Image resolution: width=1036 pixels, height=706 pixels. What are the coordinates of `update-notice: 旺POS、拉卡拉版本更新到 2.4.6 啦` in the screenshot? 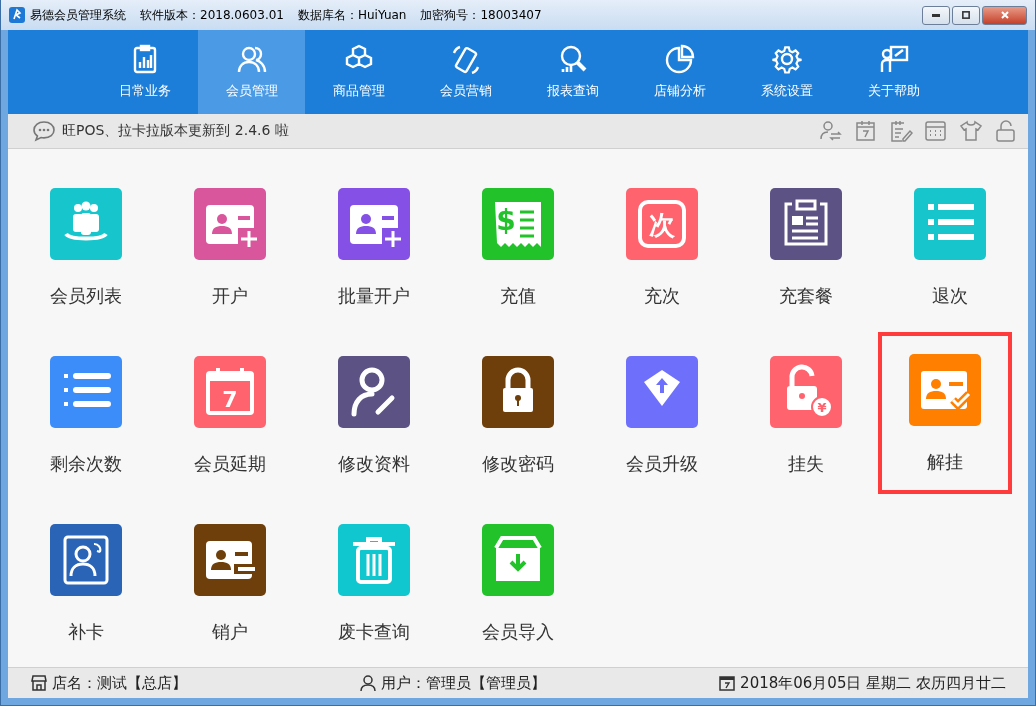 It's located at (175, 131).